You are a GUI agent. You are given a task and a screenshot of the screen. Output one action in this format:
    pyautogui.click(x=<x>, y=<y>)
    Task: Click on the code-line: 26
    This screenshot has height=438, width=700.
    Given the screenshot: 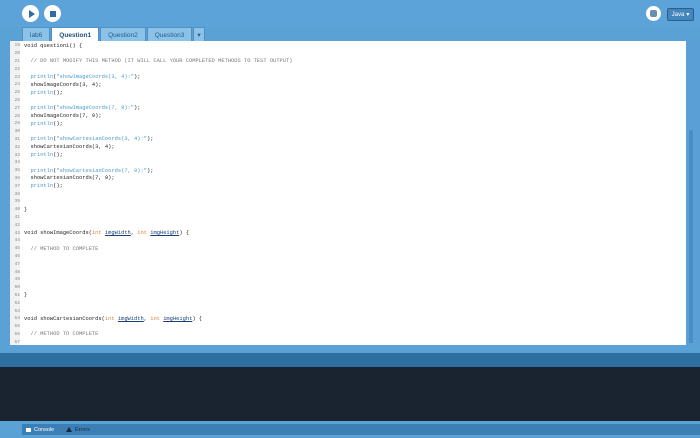 What is the action you would take?
    pyautogui.click(x=17, y=101)
    